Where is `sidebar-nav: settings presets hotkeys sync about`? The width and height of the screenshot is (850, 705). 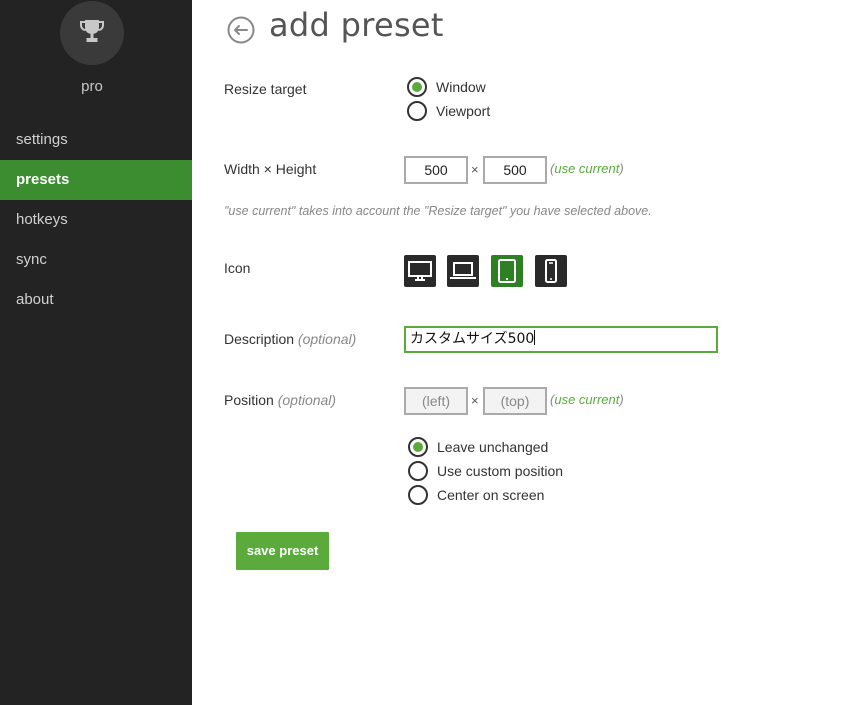
sidebar-nav: settings presets hotkeys sync about is located at coordinates (96, 220).